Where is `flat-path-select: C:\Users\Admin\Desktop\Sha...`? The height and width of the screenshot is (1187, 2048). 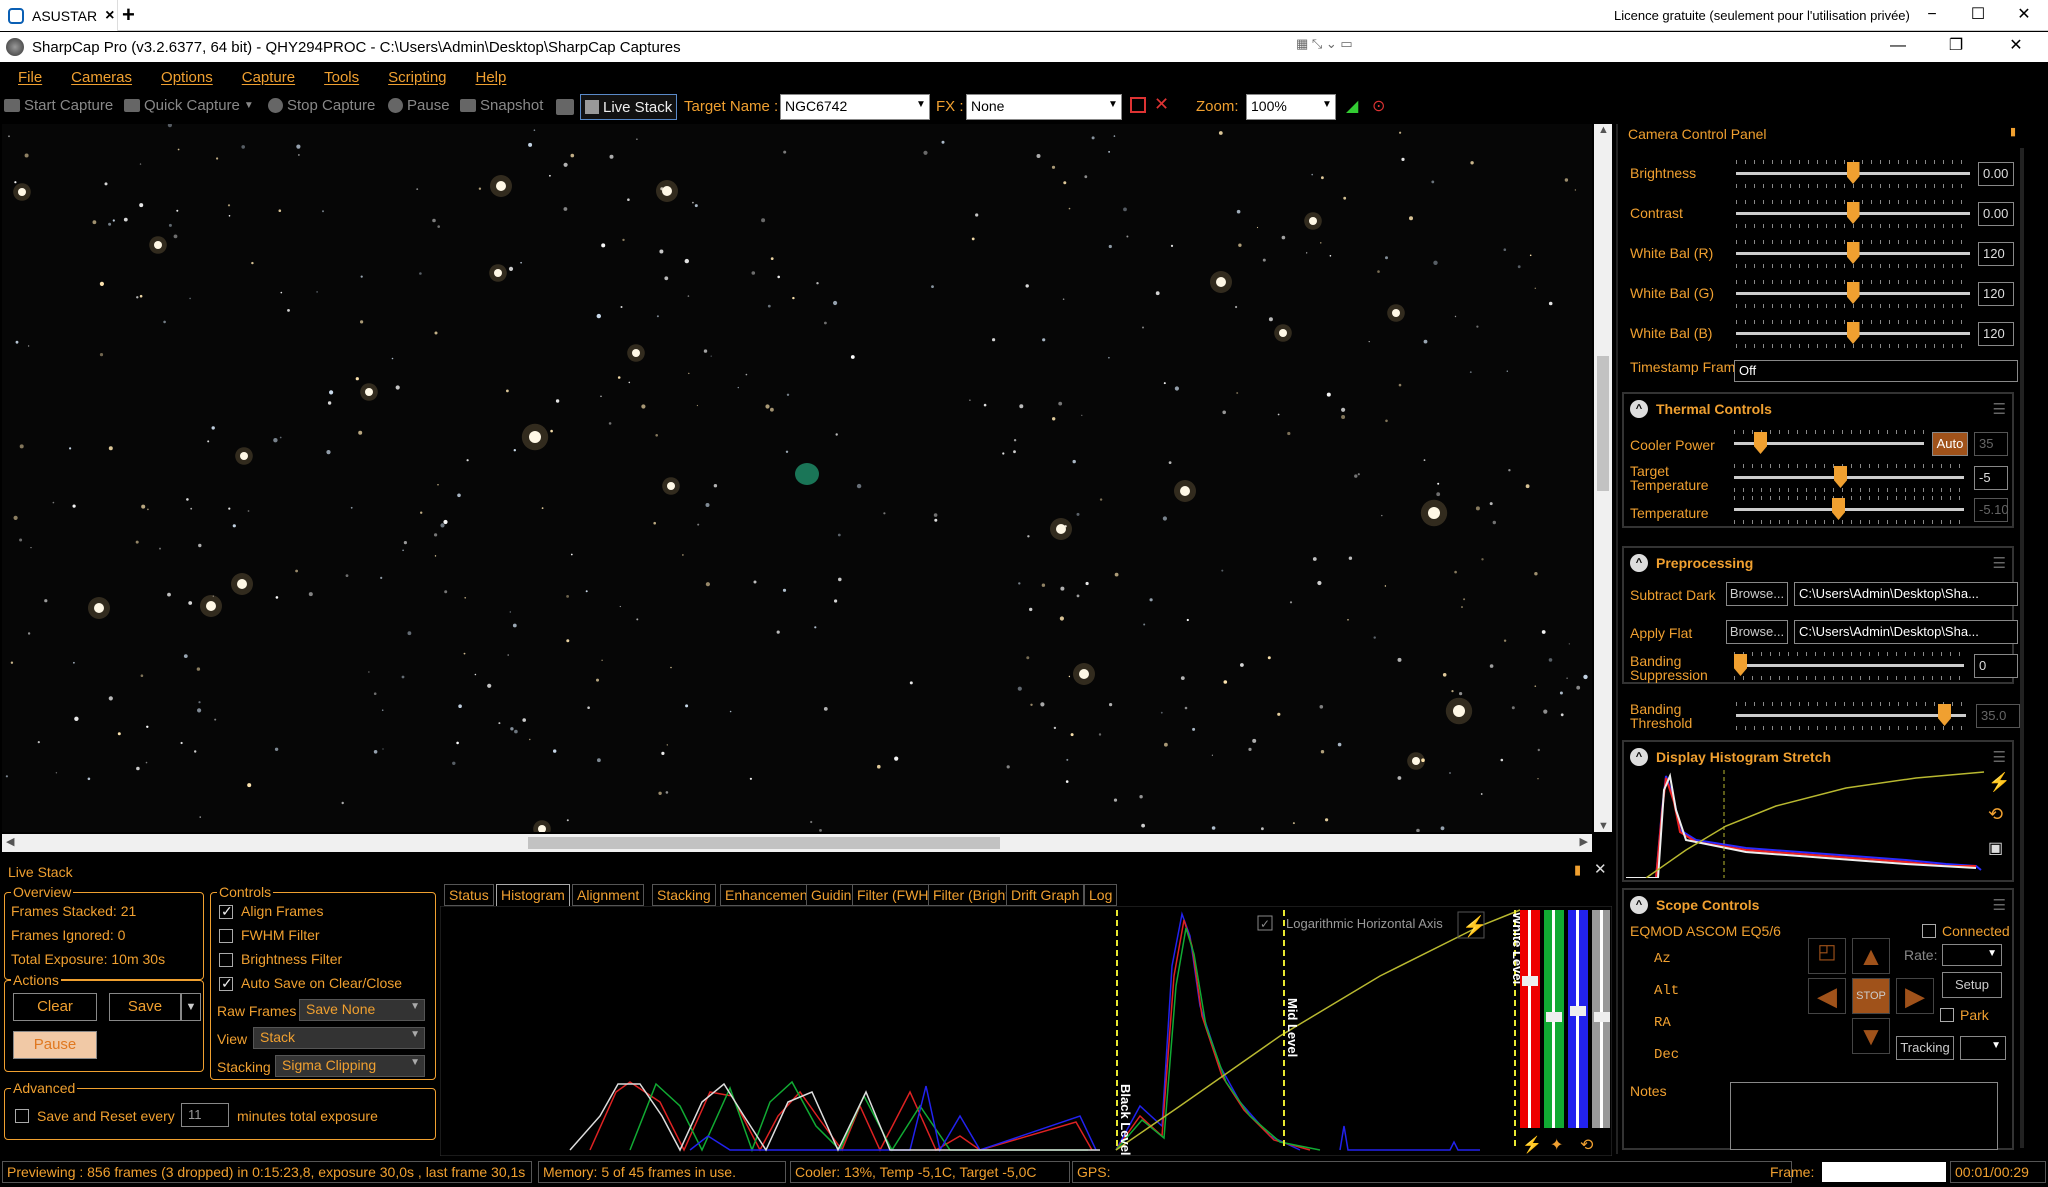
flat-path-select: C:\Users\Admin\Desktop\Sha... is located at coordinates (1906, 632).